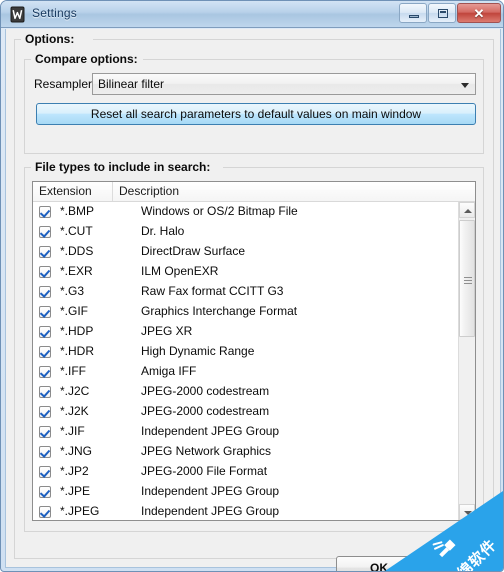 The width and height of the screenshot is (504, 572). What do you see at coordinates (123, 167) in the screenshot?
I see `file-types-group-label: File types to include in search:` at bounding box center [123, 167].